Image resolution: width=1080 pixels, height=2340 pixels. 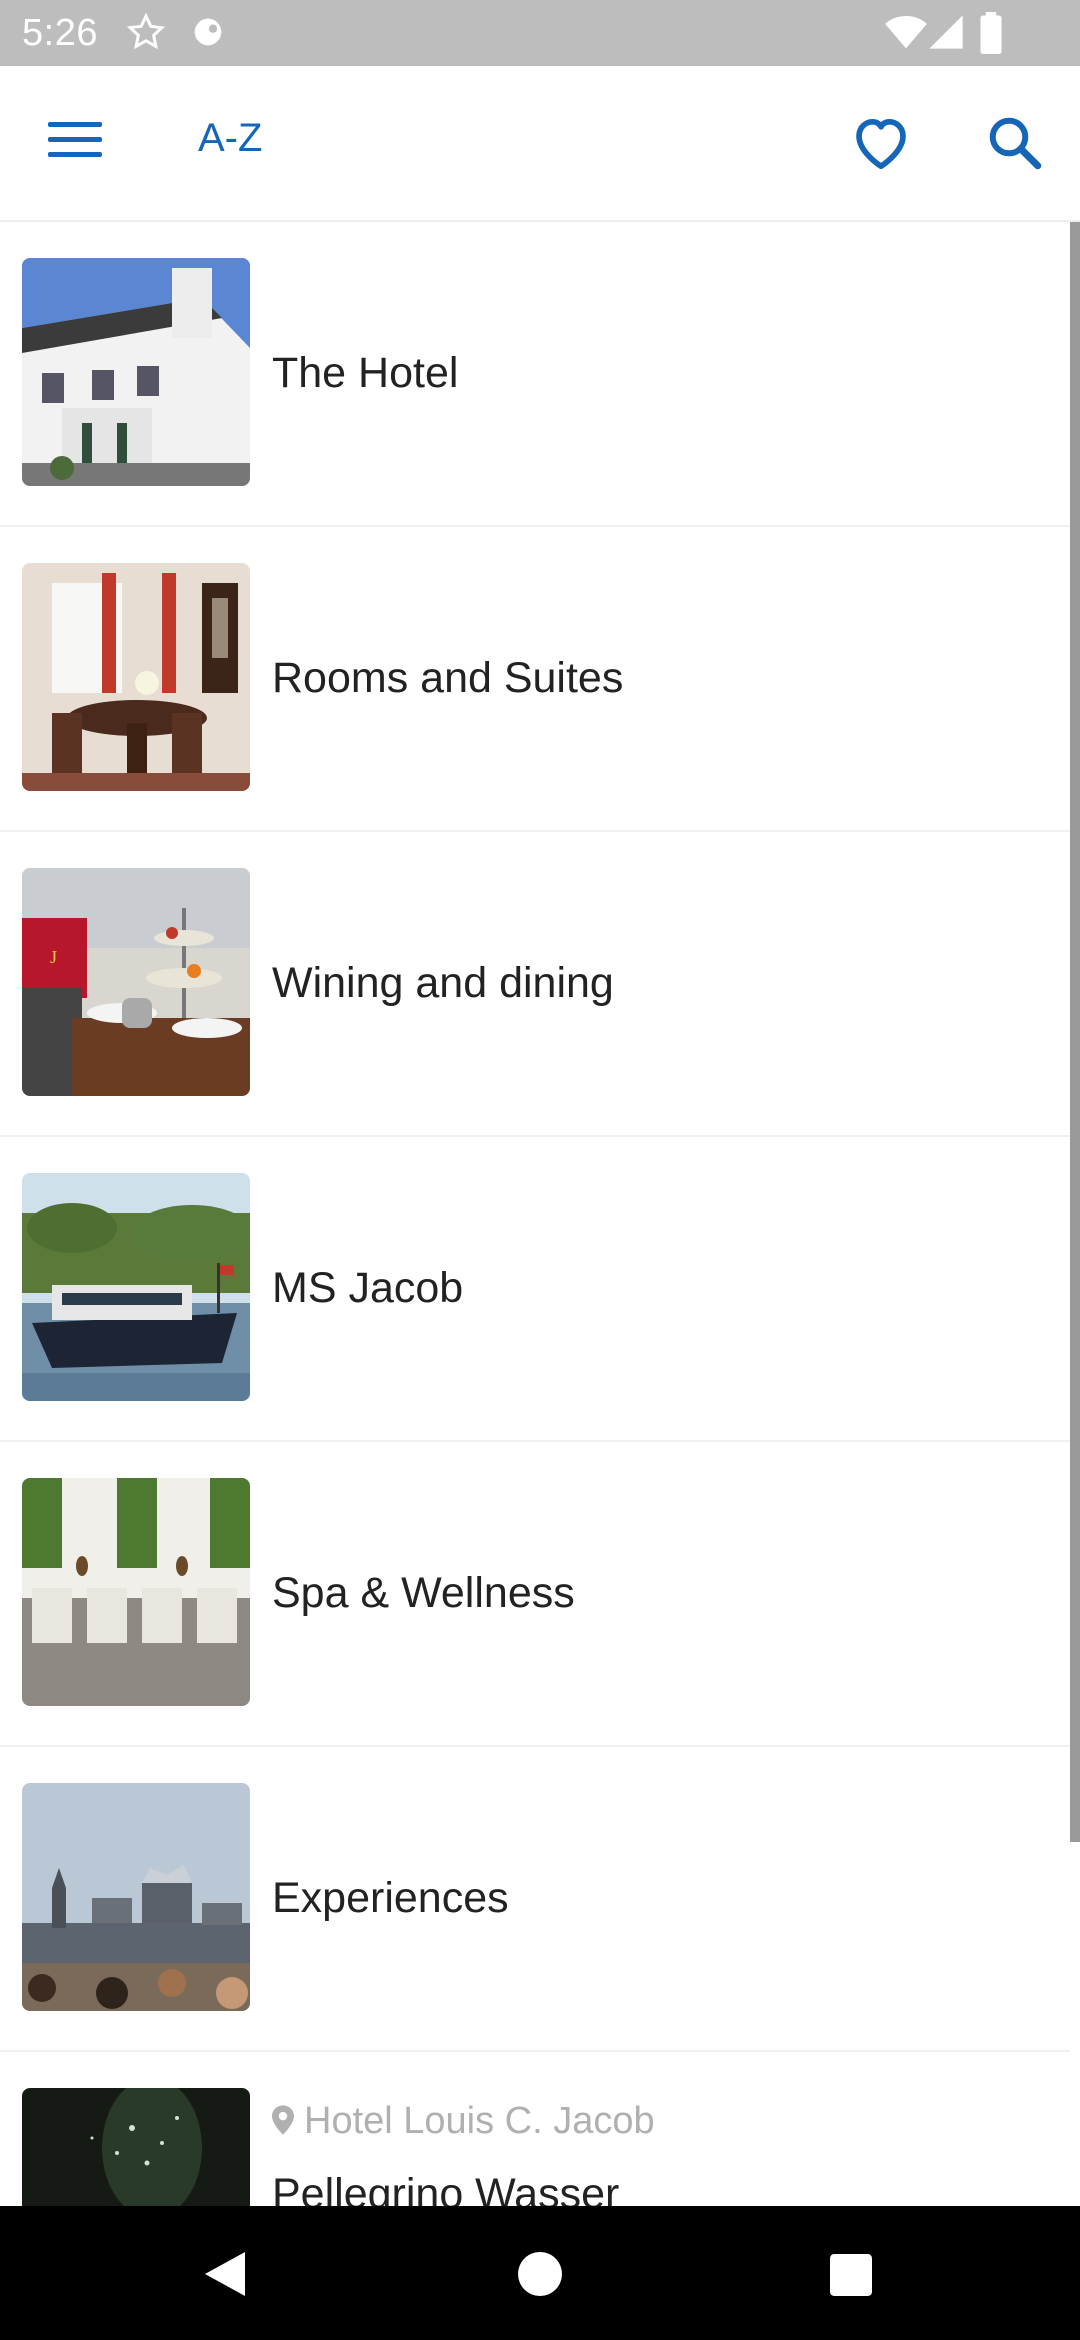 What do you see at coordinates (535, 374) in the screenshot?
I see `list-item-the-hotel: The Hotel` at bounding box center [535, 374].